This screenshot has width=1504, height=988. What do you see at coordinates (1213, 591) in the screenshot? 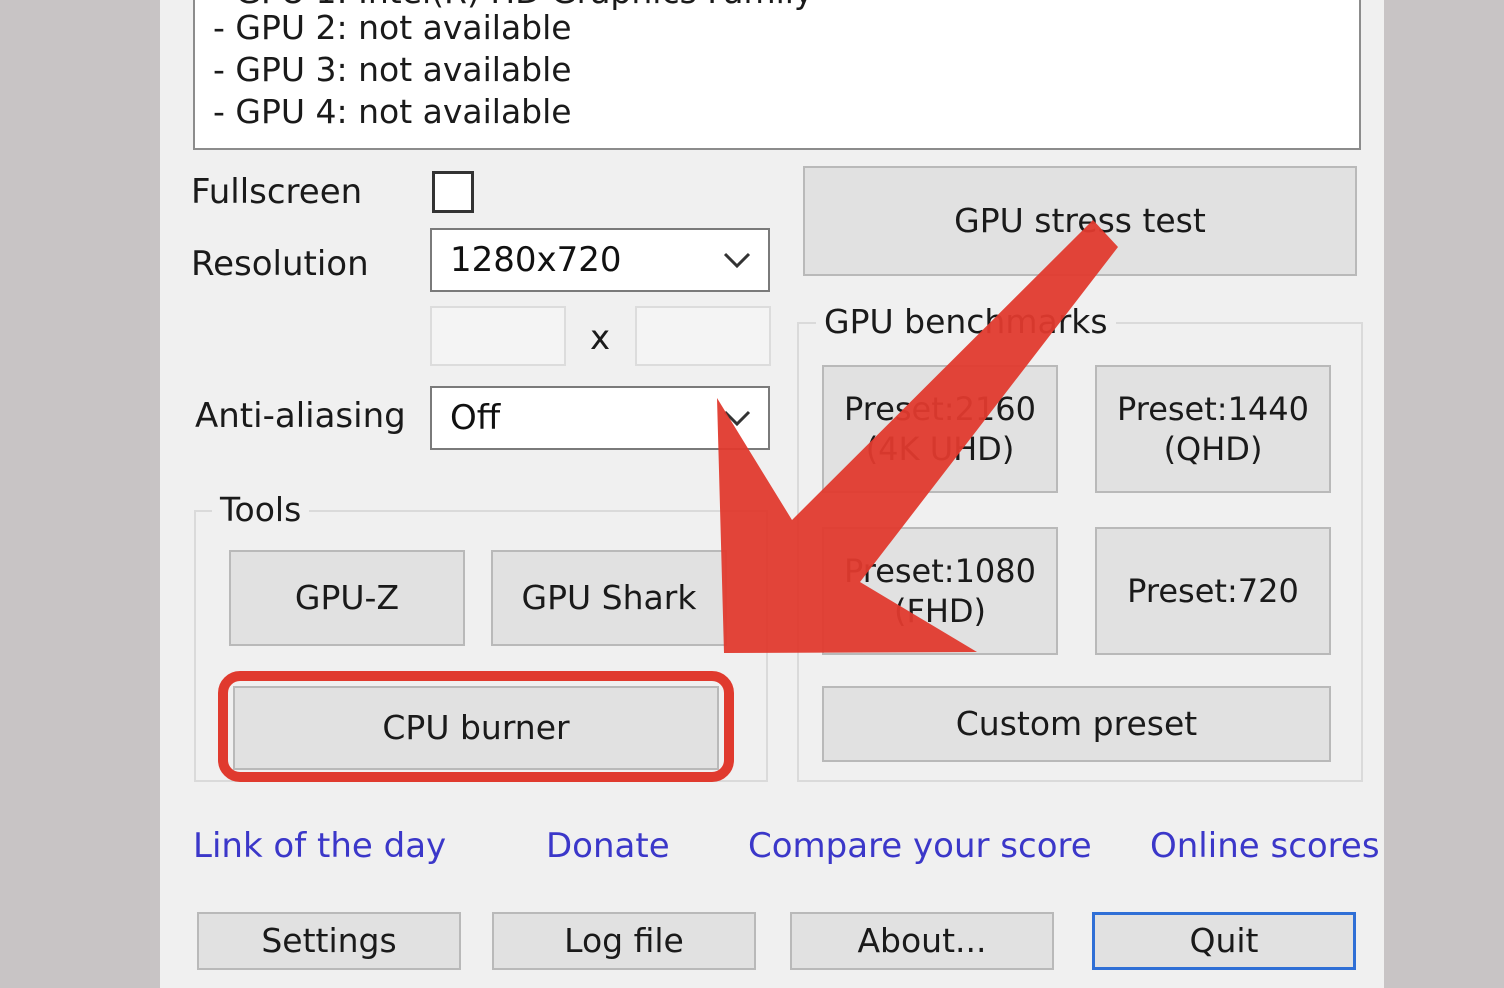
I see `preset-720-button: Preset:720` at bounding box center [1213, 591].